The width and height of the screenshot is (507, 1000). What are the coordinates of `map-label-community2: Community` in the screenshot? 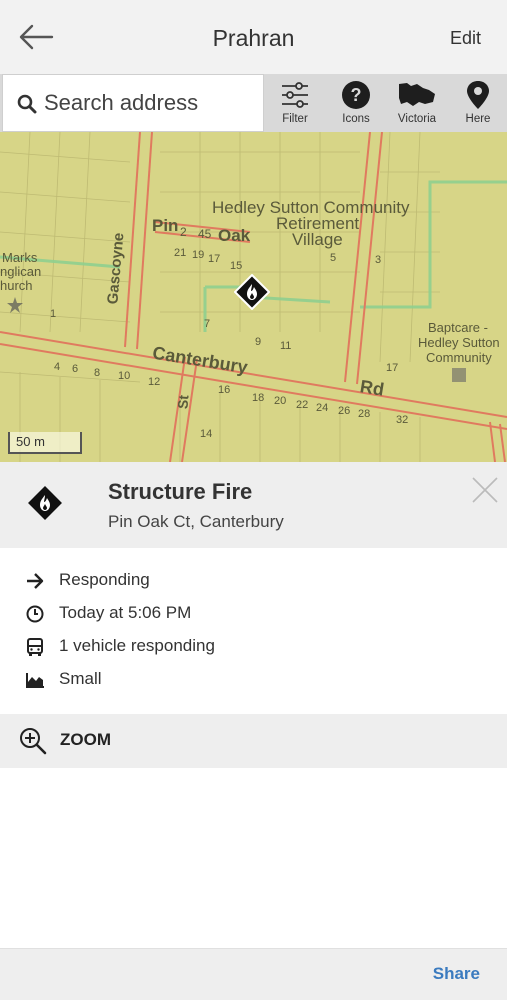 It's located at (459, 357).